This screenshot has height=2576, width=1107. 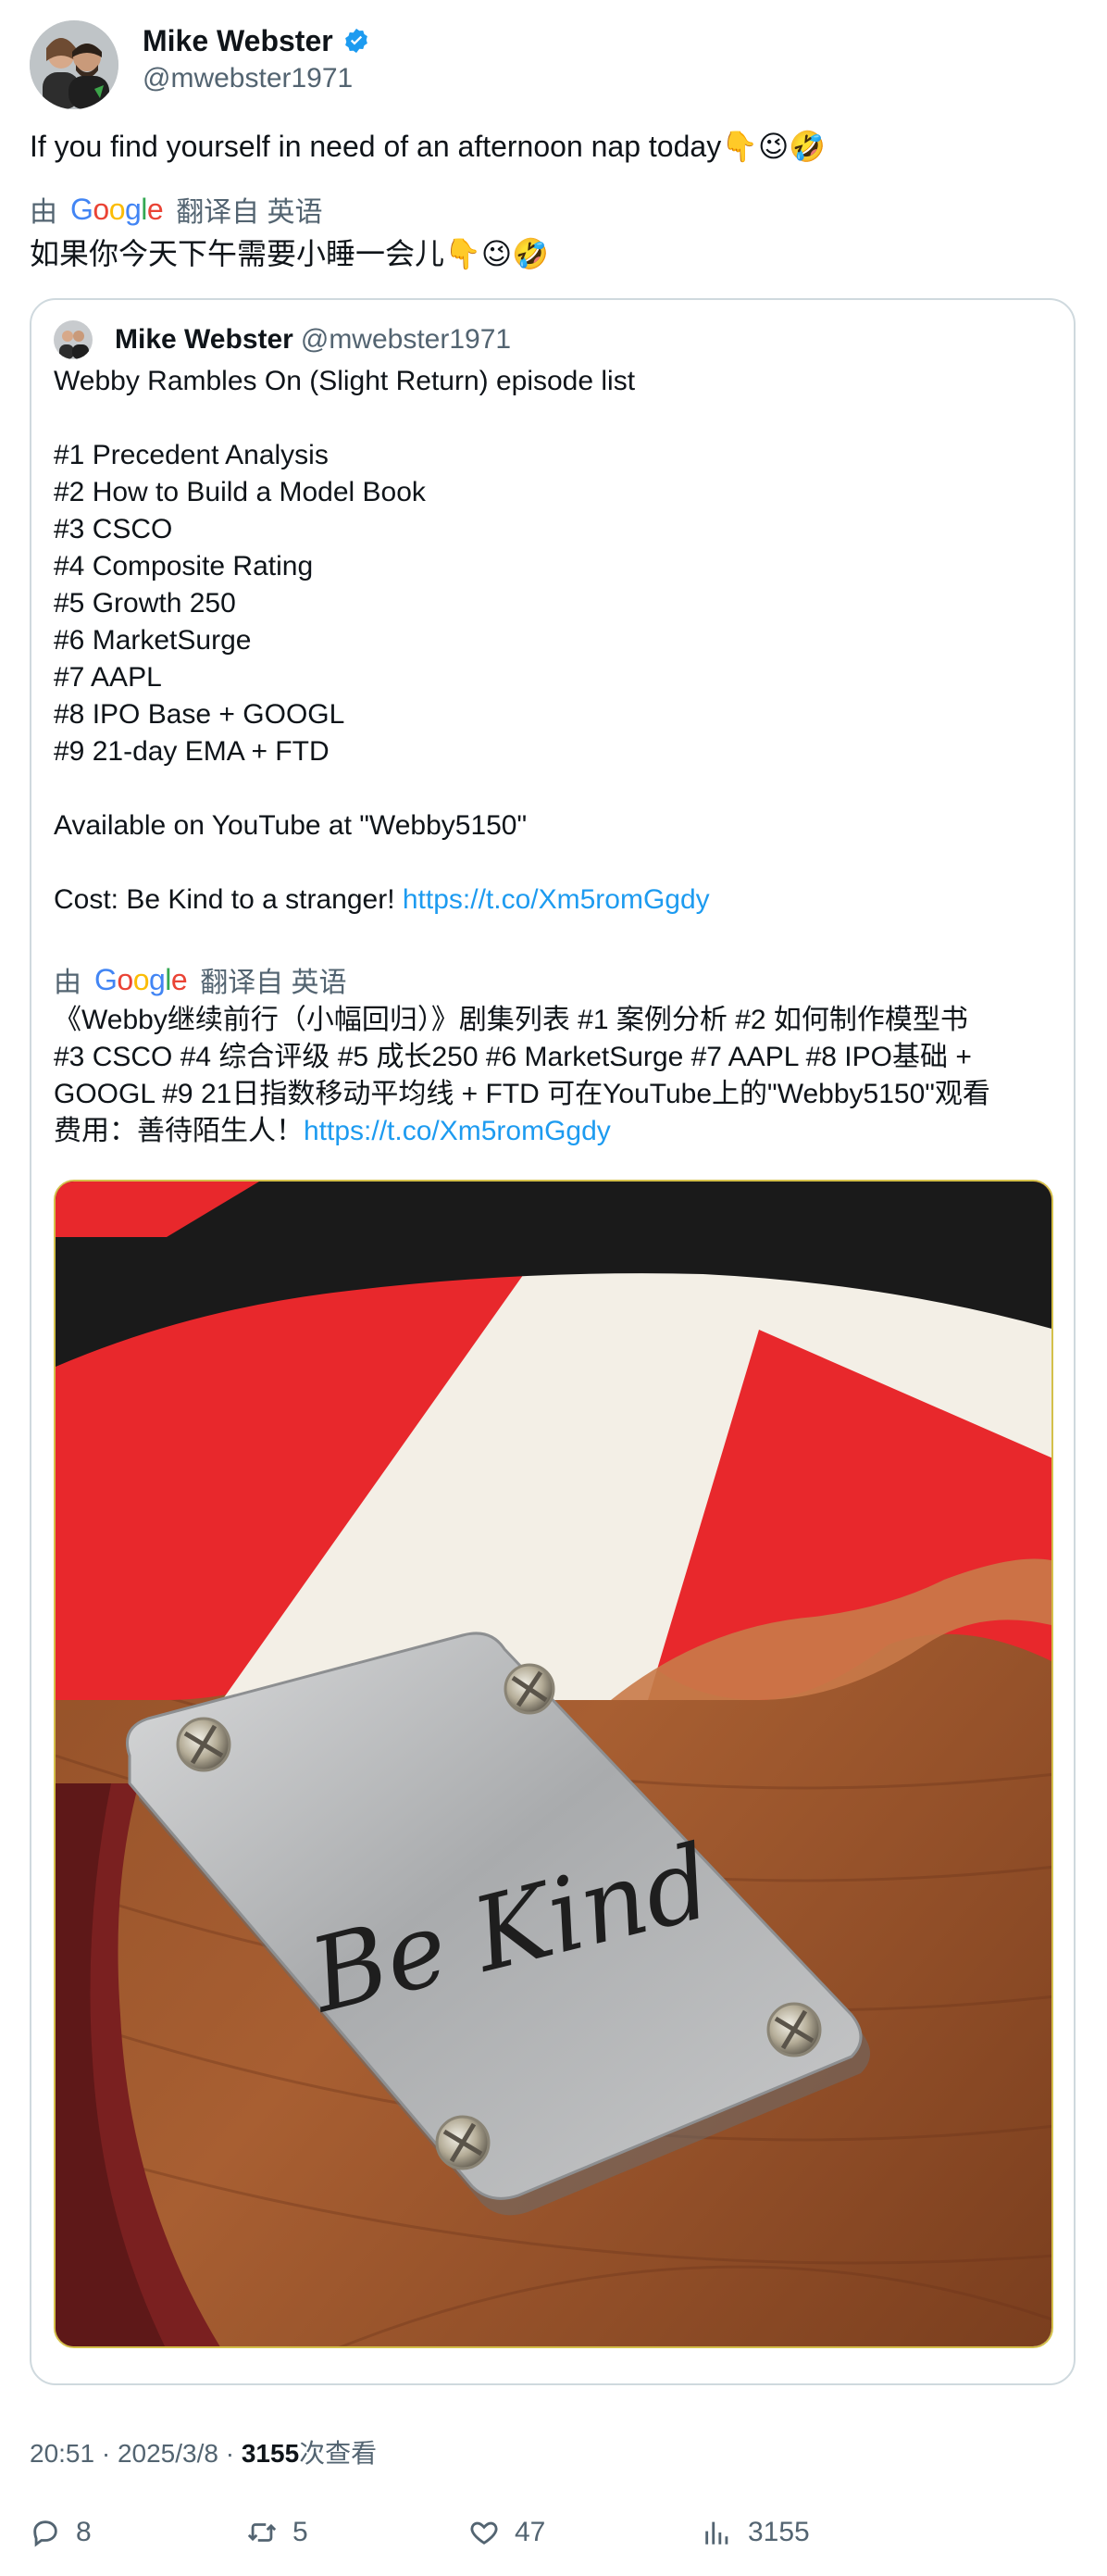 What do you see at coordinates (553, 2539) in the screenshot?
I see `action-bar: 8 5 47 3155` at bounding box center [553, 2539].